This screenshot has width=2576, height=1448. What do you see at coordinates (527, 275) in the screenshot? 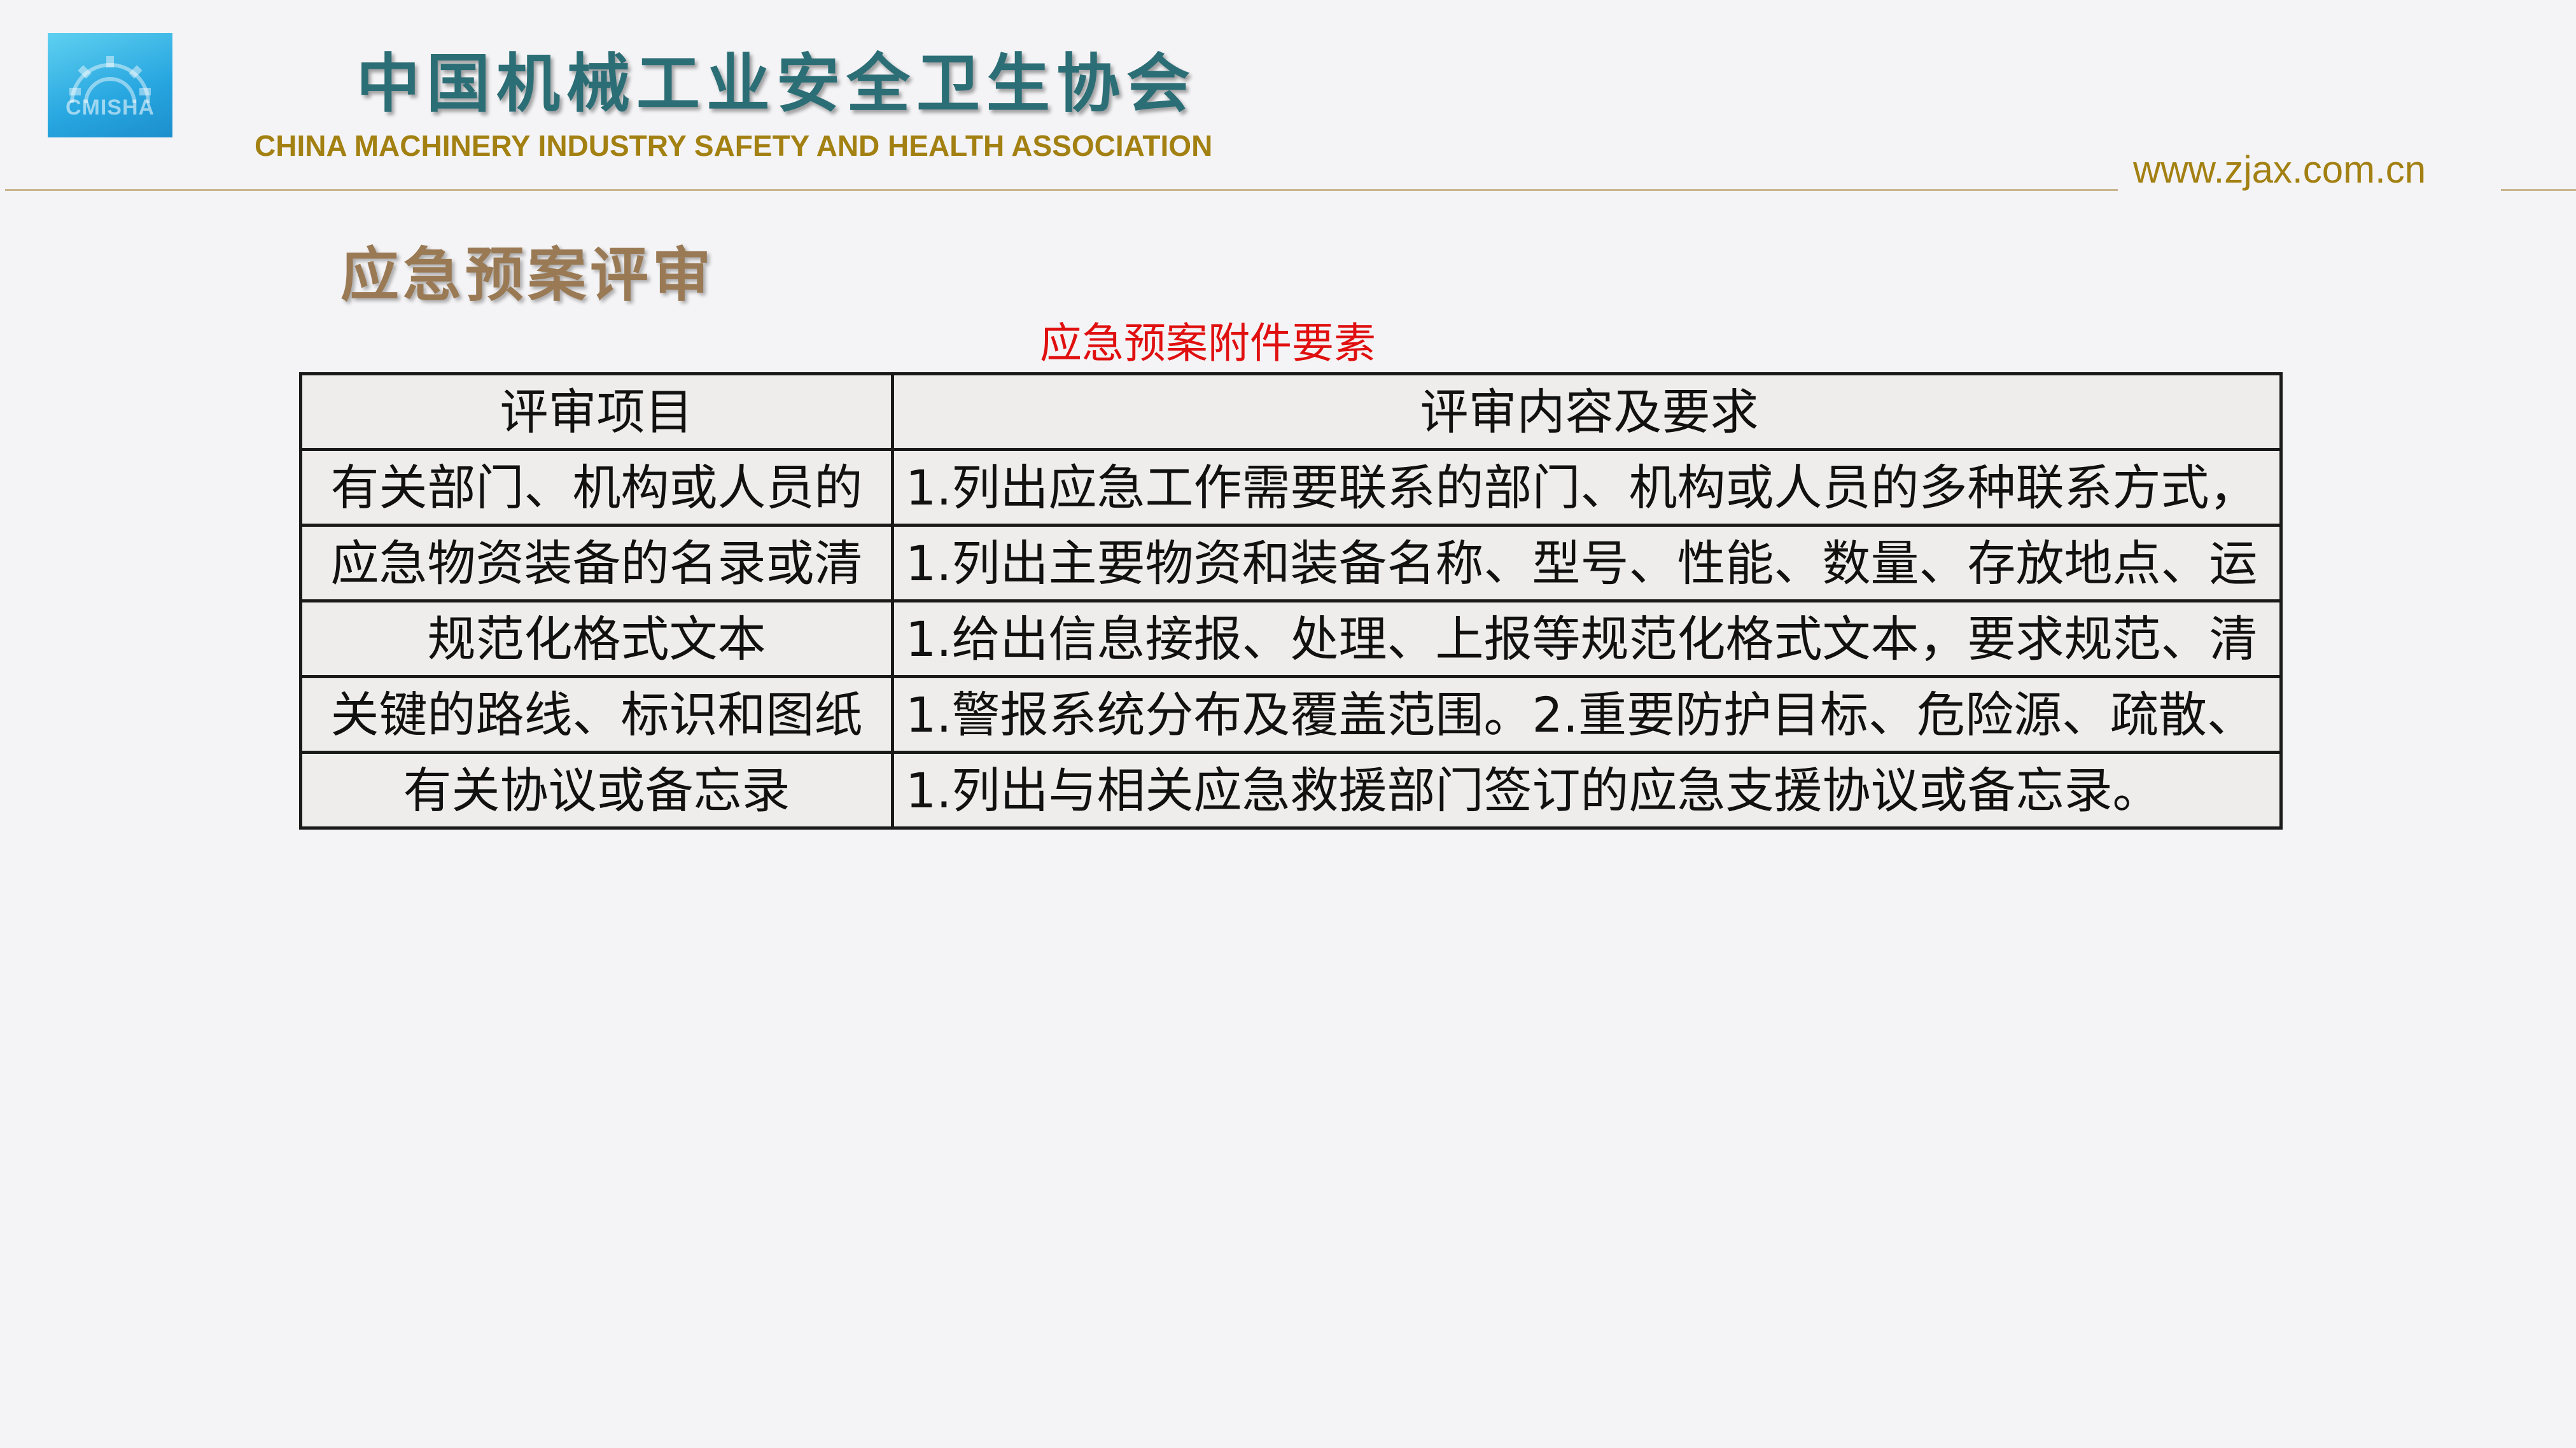
I see `section-title: 应急预案评审` at bounding box center [527, 275].